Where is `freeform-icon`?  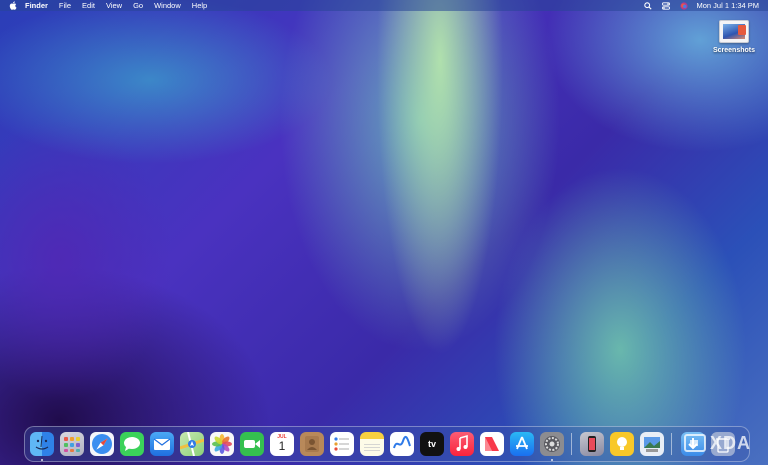 freeform-icon is located at coordinates (402, 444).